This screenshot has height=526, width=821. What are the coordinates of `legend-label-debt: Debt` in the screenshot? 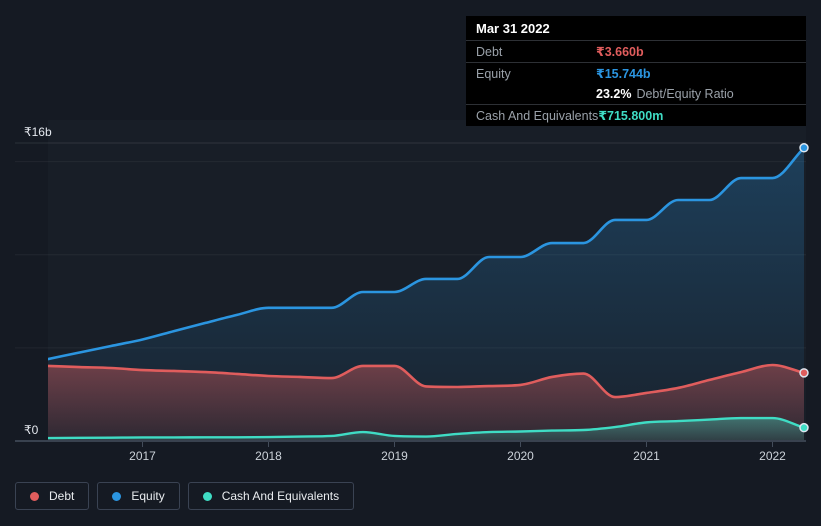 It's located at (62, 496).